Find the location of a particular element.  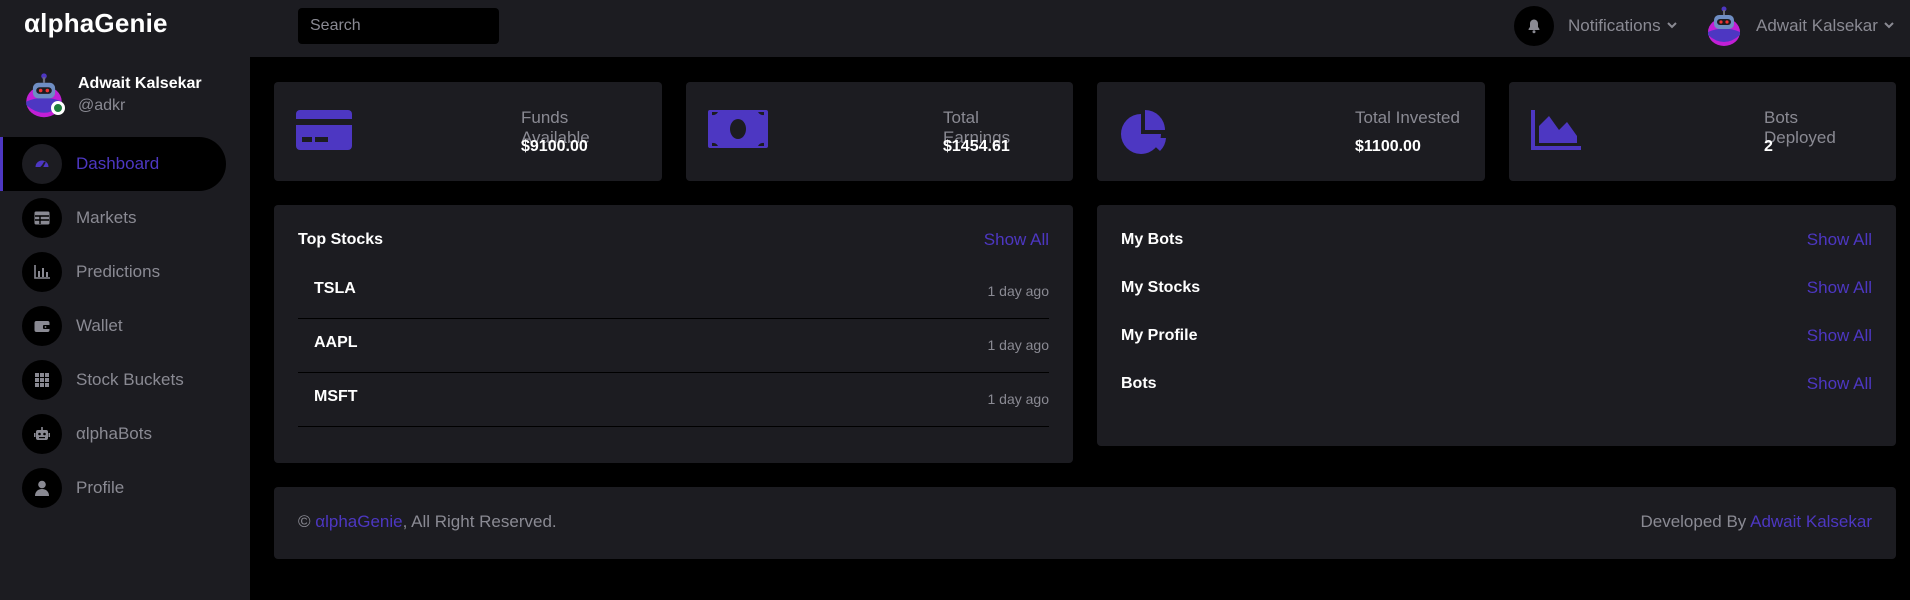

profile-name: Adwait Kalsekar is located at coordinates (140, 83).